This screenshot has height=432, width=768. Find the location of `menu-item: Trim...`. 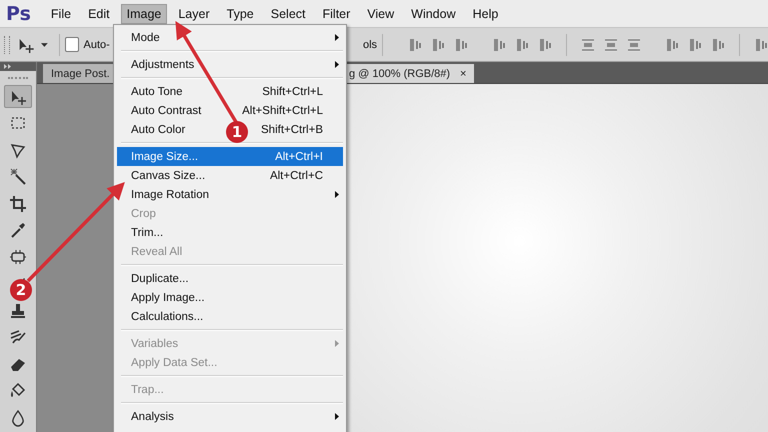

menu-item: Trim... is located at coordinates (147, 232).